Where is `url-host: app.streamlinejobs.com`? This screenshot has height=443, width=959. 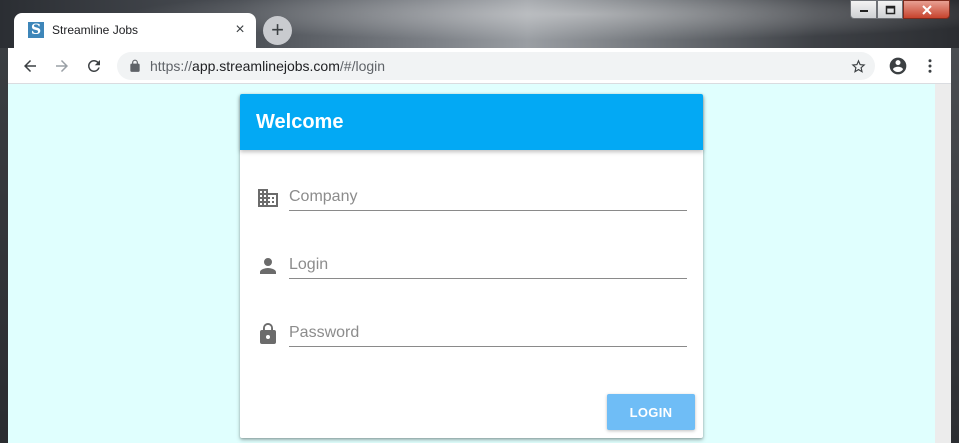 url-host: app.streamlinejobs.com is located at coordinates (266, 66).